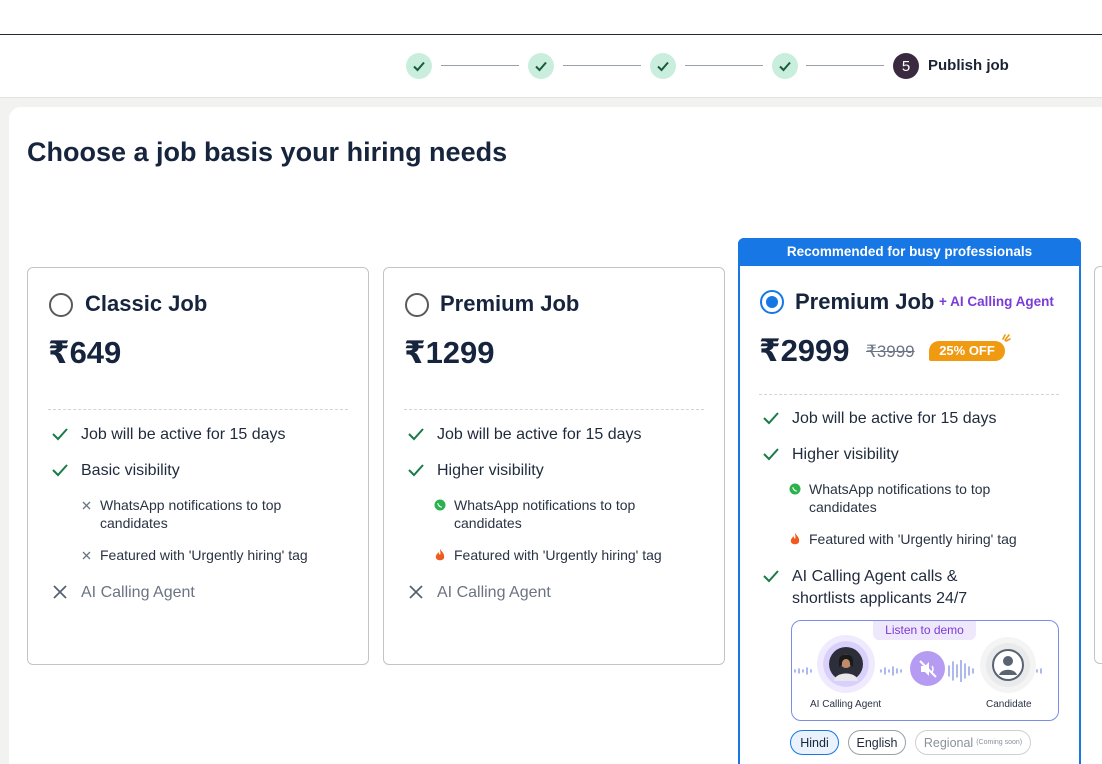 The image size is (1102, 764). I want to click on addon-label: + AI Calling Agent, so click(996, 301).